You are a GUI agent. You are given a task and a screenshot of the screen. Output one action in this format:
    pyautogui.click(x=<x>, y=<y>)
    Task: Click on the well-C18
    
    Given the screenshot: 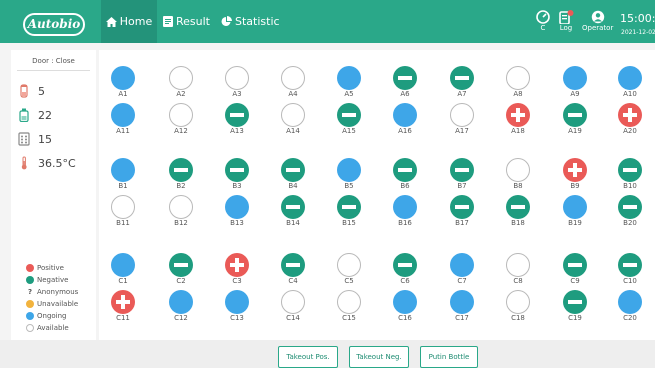 What is the action you would take?
    pyautogui.click(x=518, y=302)
    